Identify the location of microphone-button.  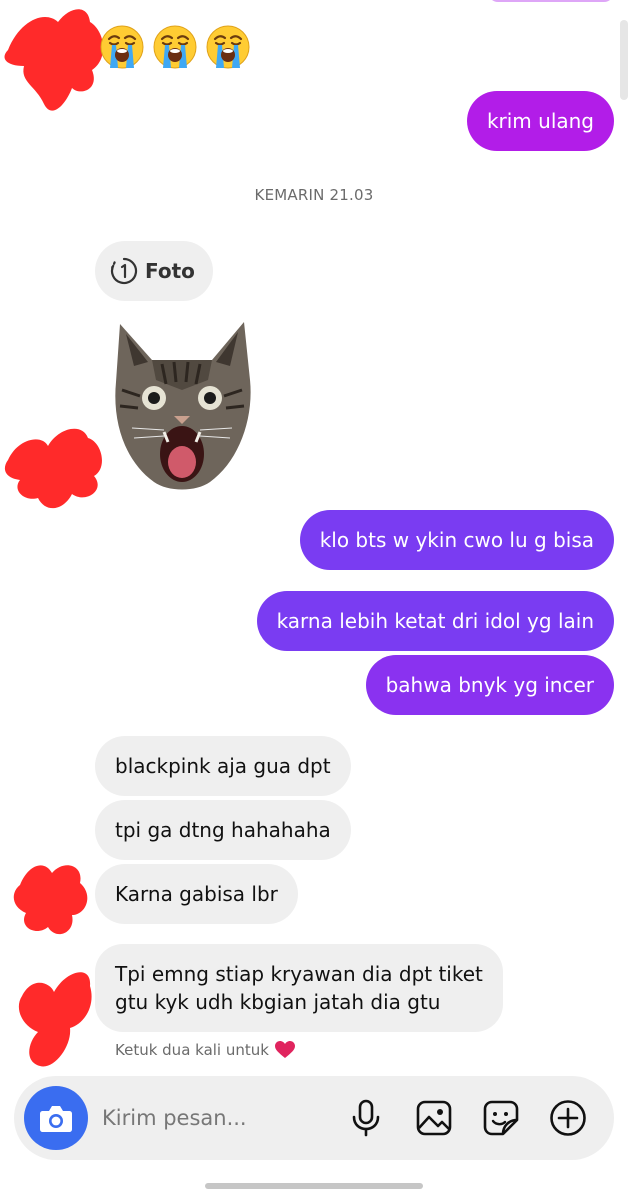
(366, 1118).